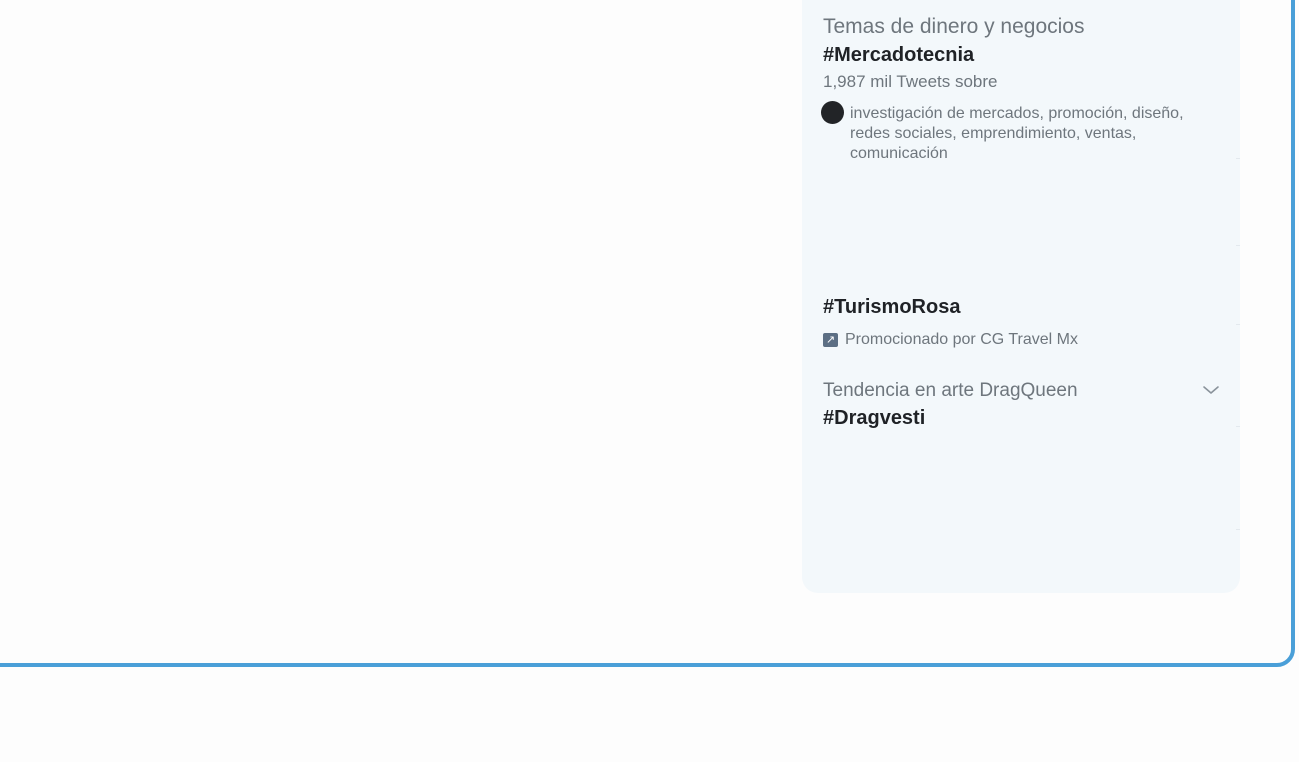 This screenshot has height=762, width=1299. What do you see at coordinates (1211, 390) in the screenshot?
I see `chevron-down-icon` at bounding box center [1211, 390].